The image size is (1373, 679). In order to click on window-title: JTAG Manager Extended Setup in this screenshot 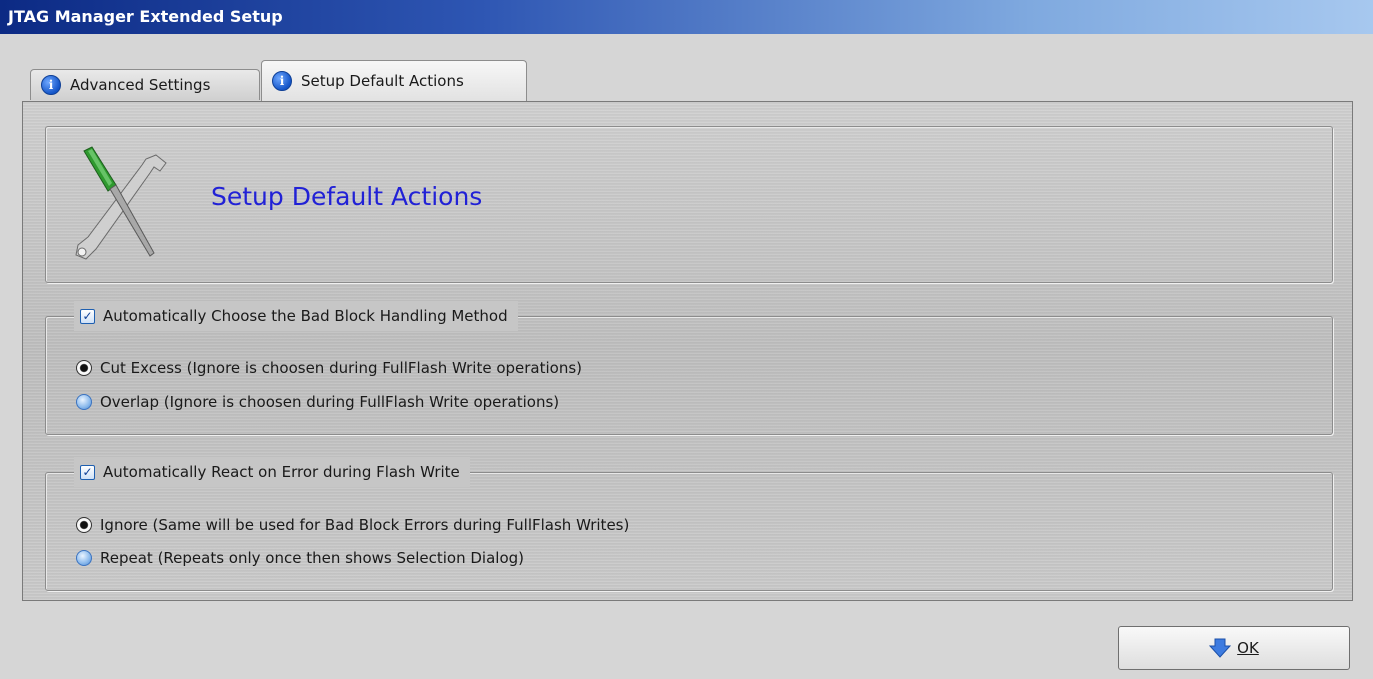, I will do `click(145, 16)`.